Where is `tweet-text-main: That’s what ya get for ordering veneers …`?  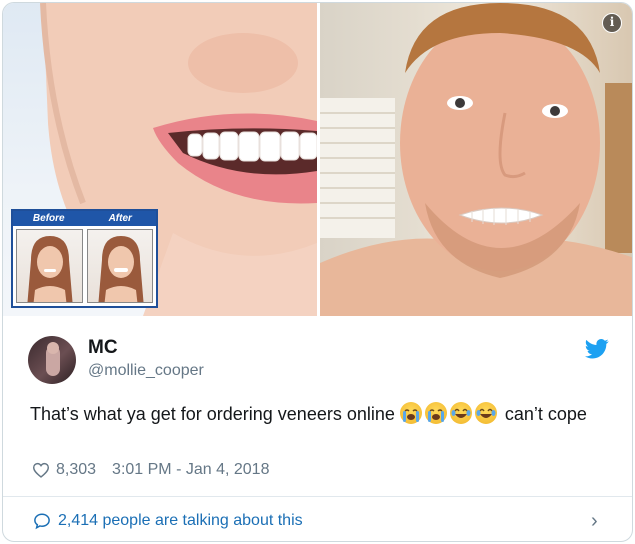
tweet-text-main: That’s what ya get for ordering veneers … is located at coordinates (215, 414).